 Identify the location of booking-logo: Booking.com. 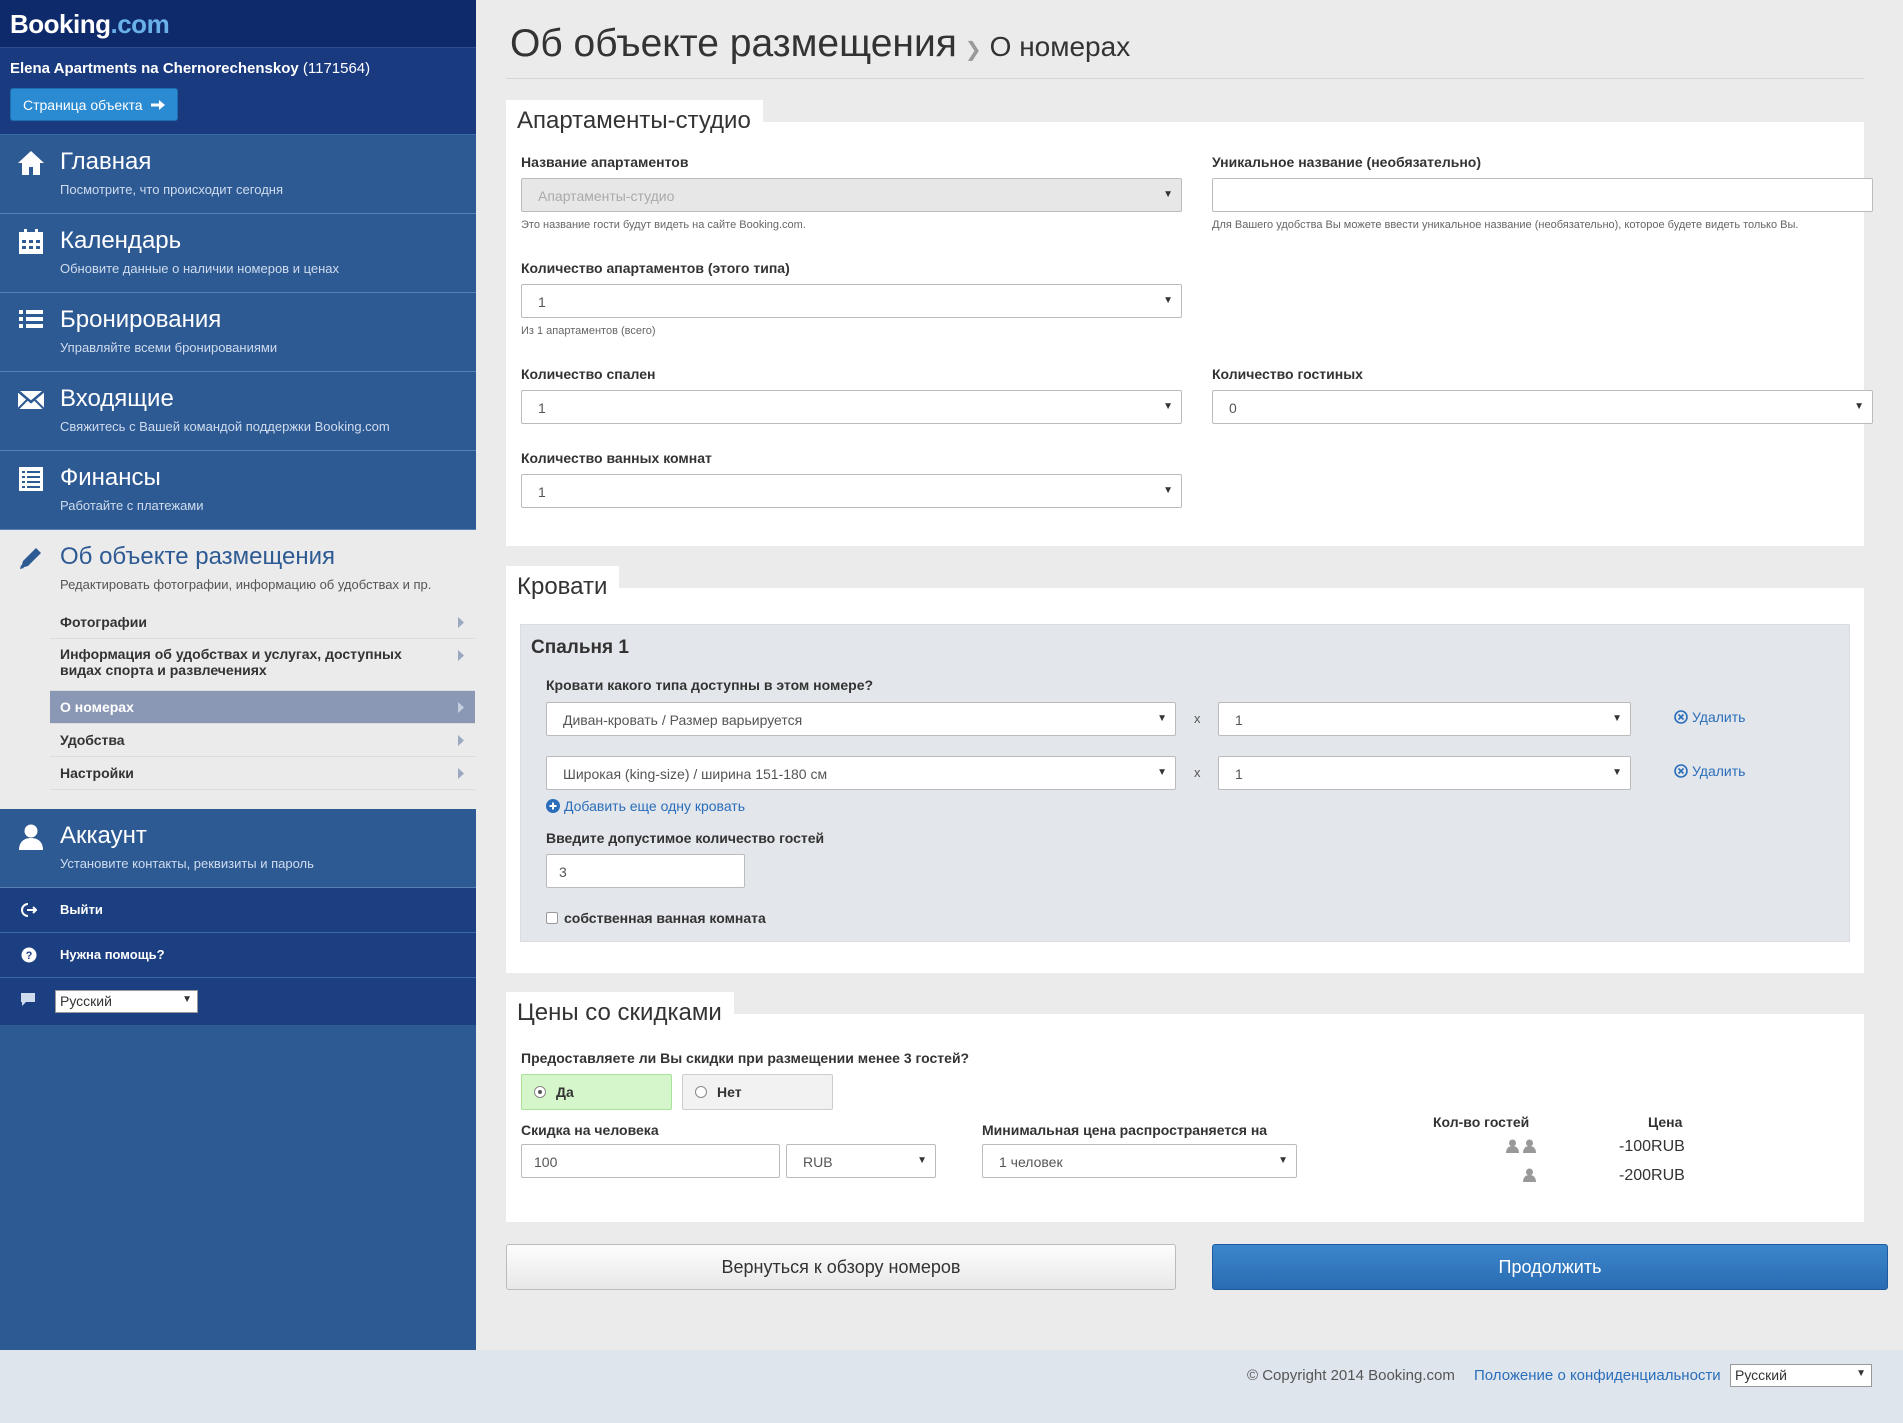
(238, 24).